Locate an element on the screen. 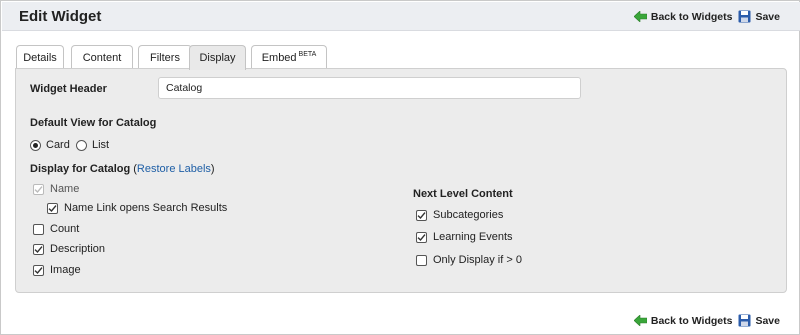 The height and width of the screenshot is (335, 800). display-item-name-link: Name Link opens Search Results is located at coordinates (137, 208).